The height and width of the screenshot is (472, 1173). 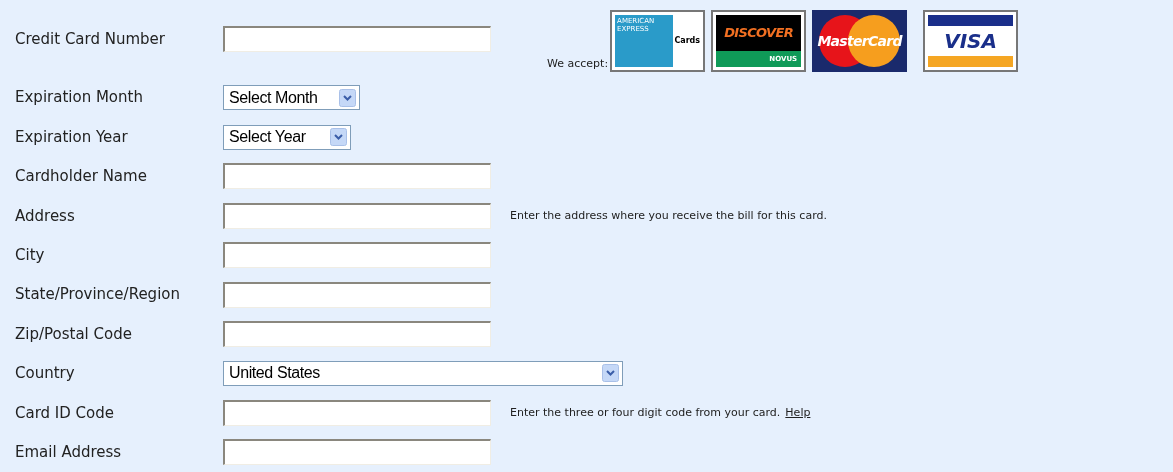 What do you see at coordinates (79, 98) in the screenshot?
I see `field-label: Expiration Month` at bounding box center [79, 98].